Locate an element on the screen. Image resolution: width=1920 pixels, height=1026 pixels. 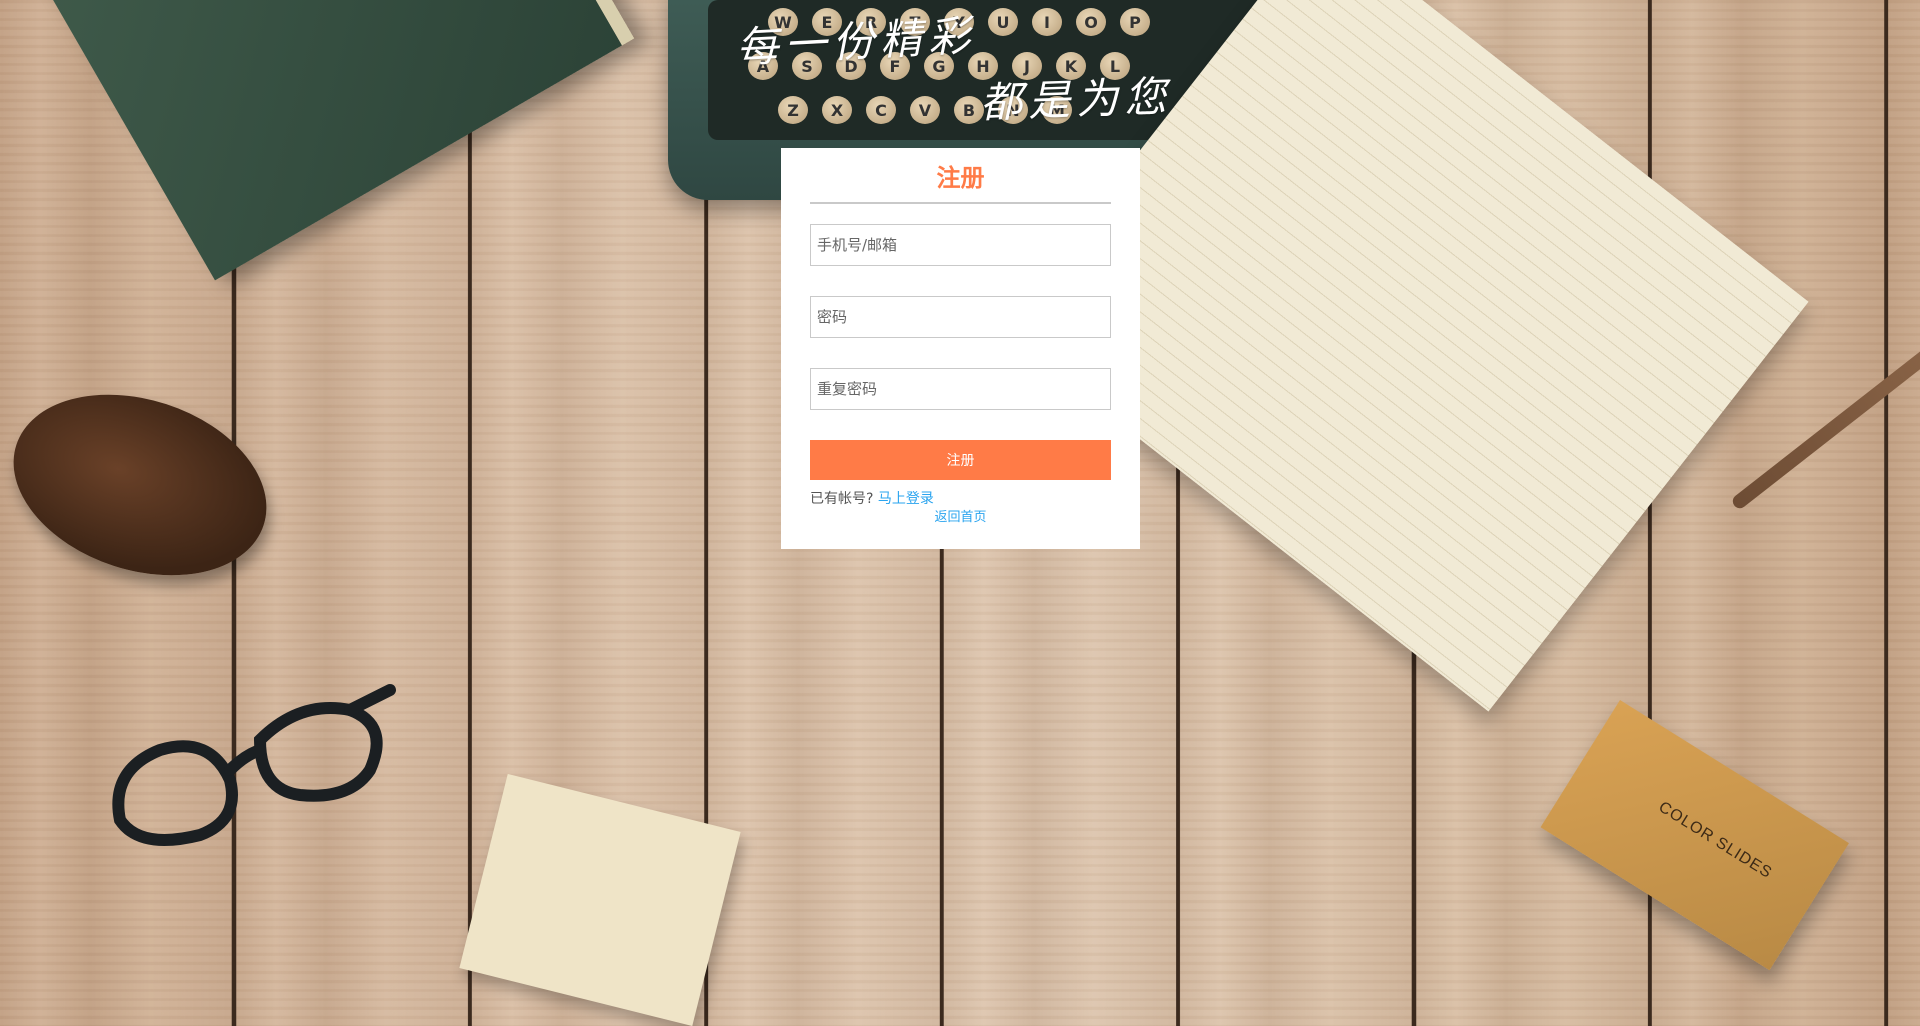
home-link-row: 返回首页 is located at coordinates (960, 518).